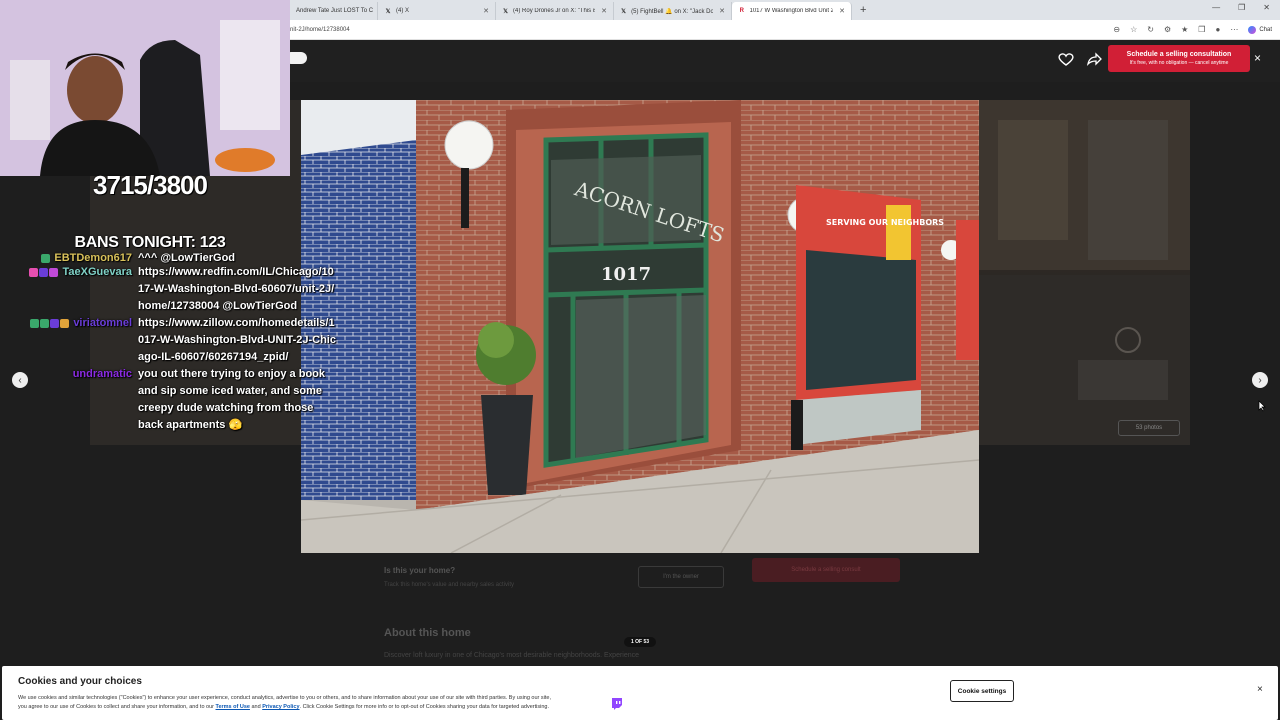 The height and width of the screenshot is (720, 1280). What do you see at coordinates (34, 272) in the screenshot?
I see `heart-badge-icon` at bounding box center [34, 272].